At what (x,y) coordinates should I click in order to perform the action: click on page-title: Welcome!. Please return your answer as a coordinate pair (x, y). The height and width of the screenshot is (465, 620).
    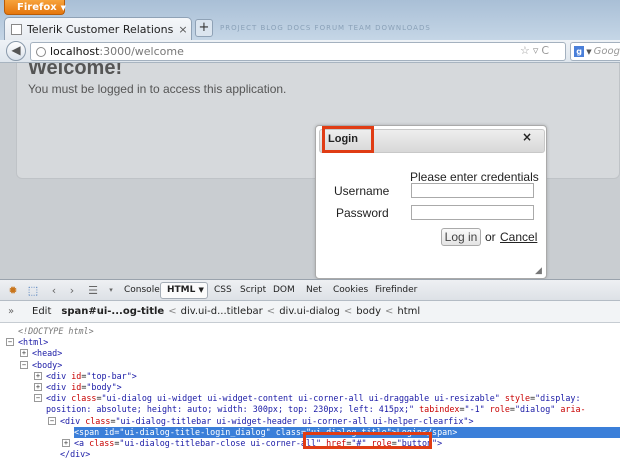
    Looking at the image, I should click on (75, 71).